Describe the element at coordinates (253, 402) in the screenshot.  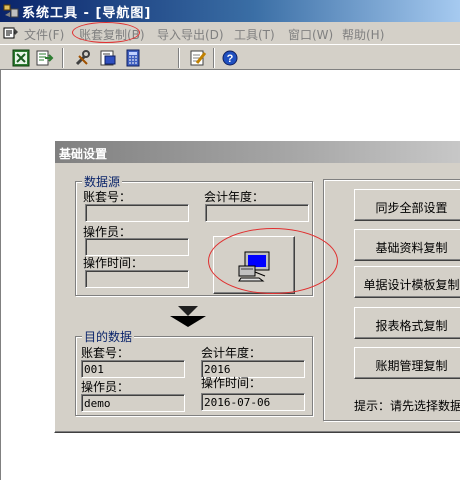
I see `target-optime-field: 2016-07-06` at that location.